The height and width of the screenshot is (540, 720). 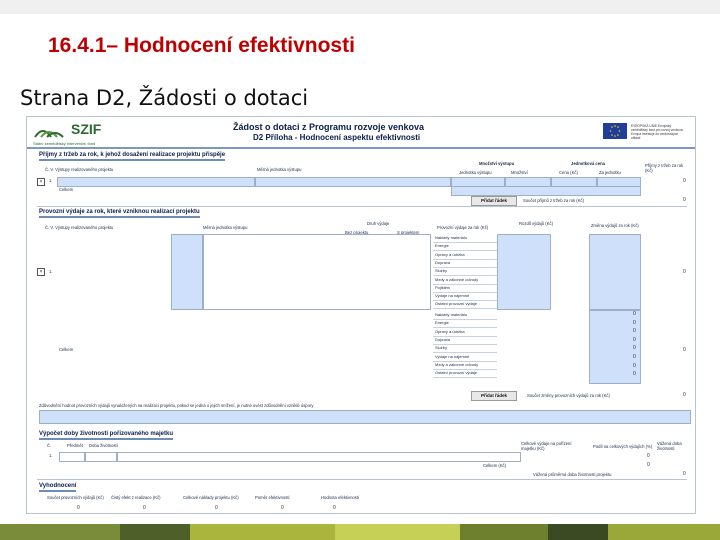 What do you see at coordinates (103, 445) in the screenshot?
I see `col-life-3: Doba životnosti` at bounding box center [103, 445].